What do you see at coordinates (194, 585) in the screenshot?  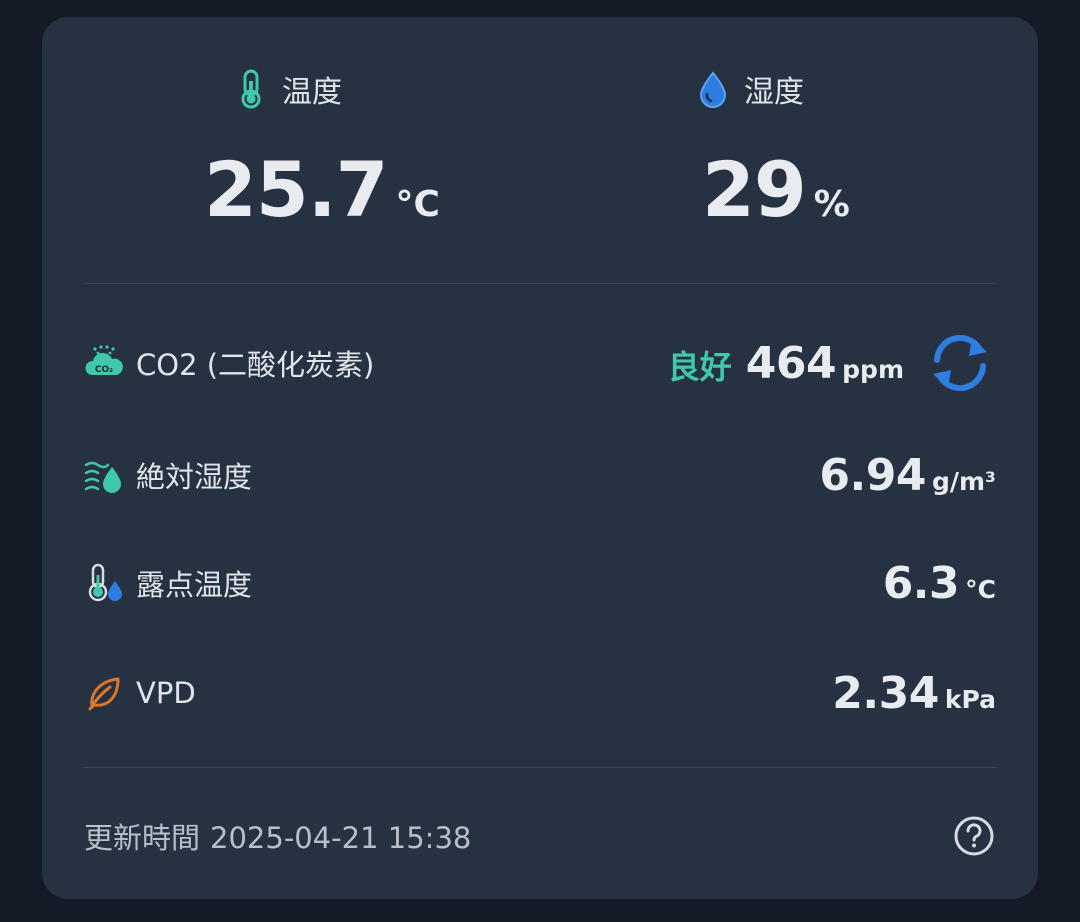 I see `dew-point-label: 露点温度` at bounding box center [194, 585].